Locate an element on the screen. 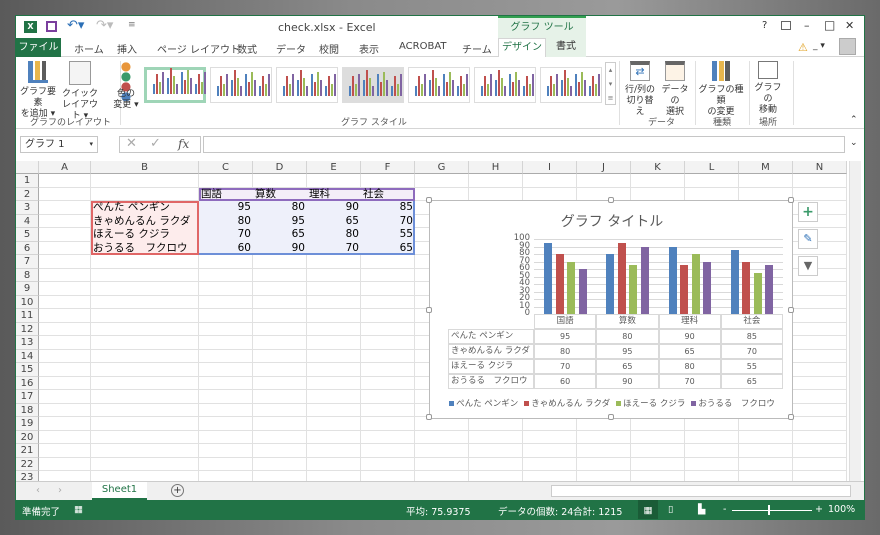  cell-value: 85 is located at coordinates (388, 207).